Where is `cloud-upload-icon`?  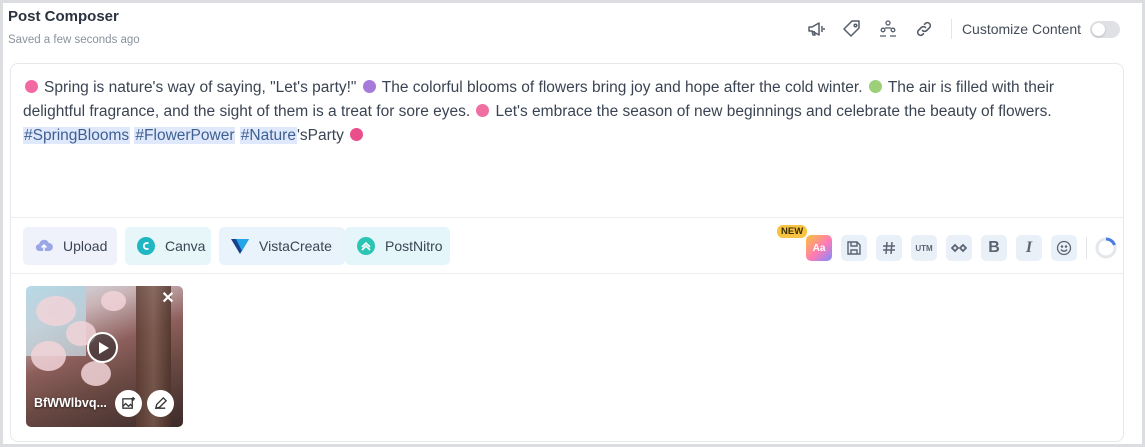
cloud-upload-icon is located at coordinates (44, 246).